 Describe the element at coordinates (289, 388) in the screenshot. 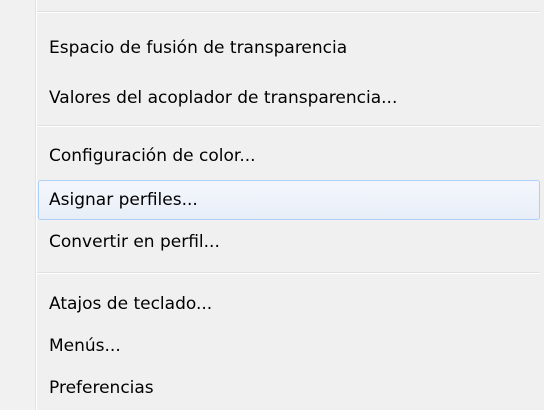

I see `menu-item-preferences: Preferencias` at that location.